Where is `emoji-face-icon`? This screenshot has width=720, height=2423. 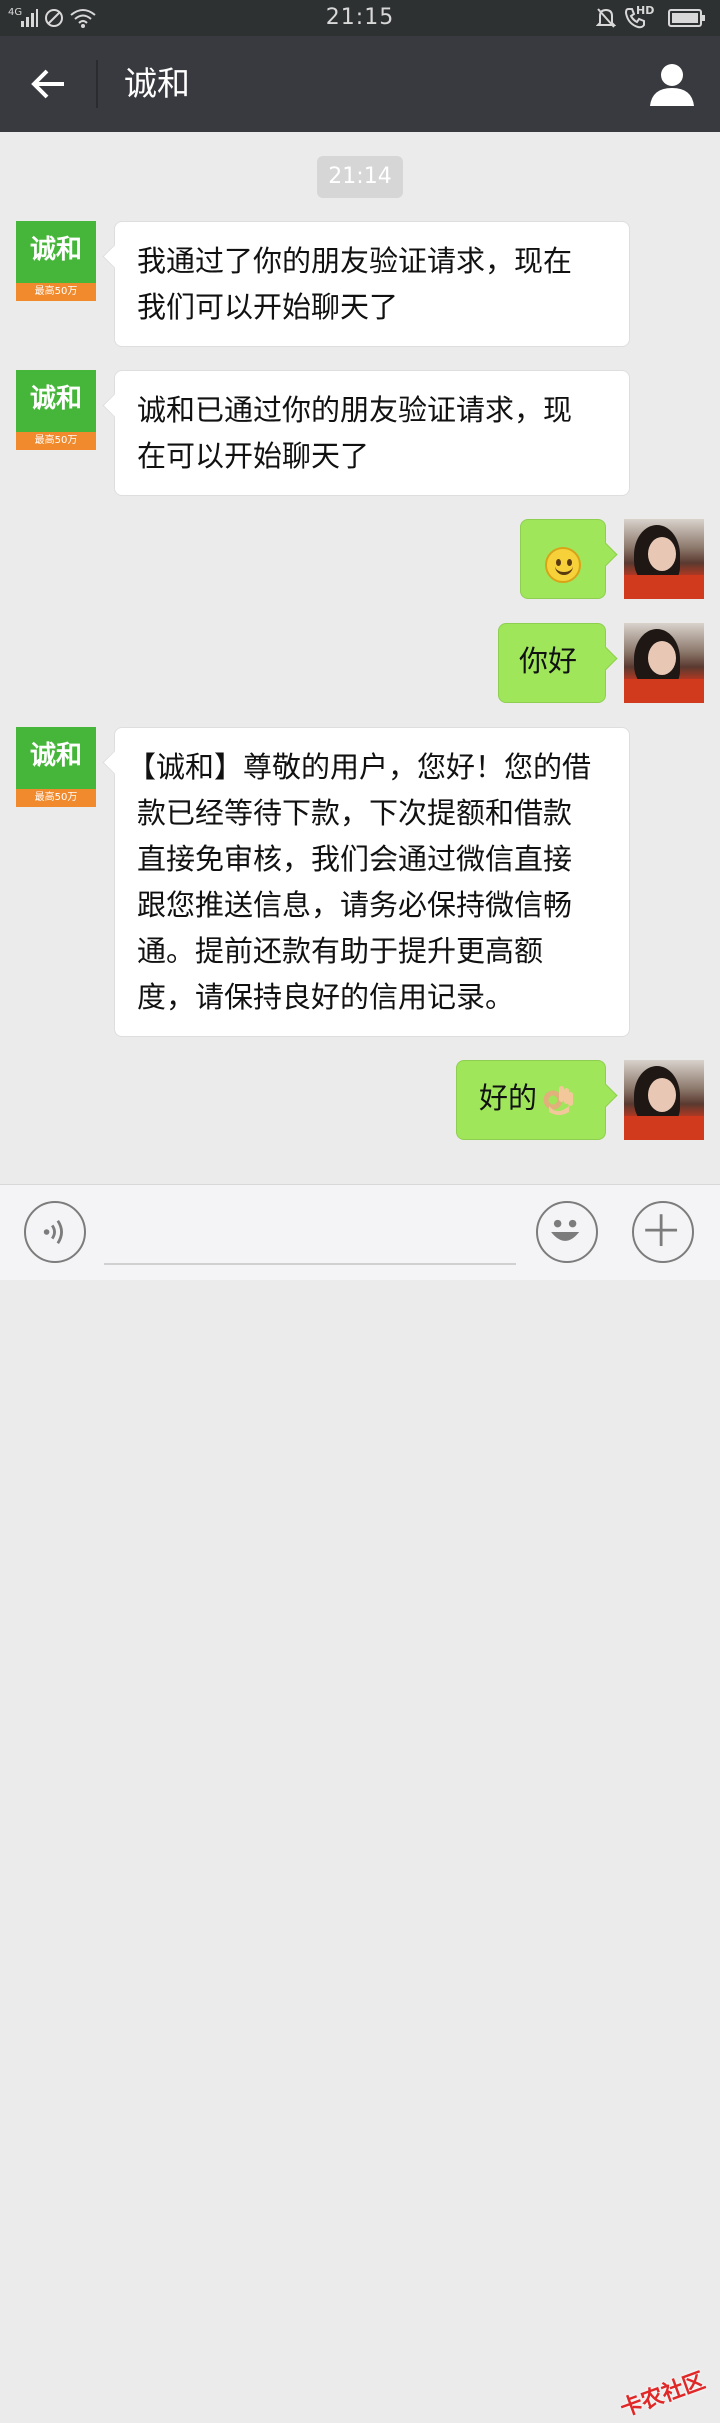
emoji-face-icon is located at coordinates (565, 1230).